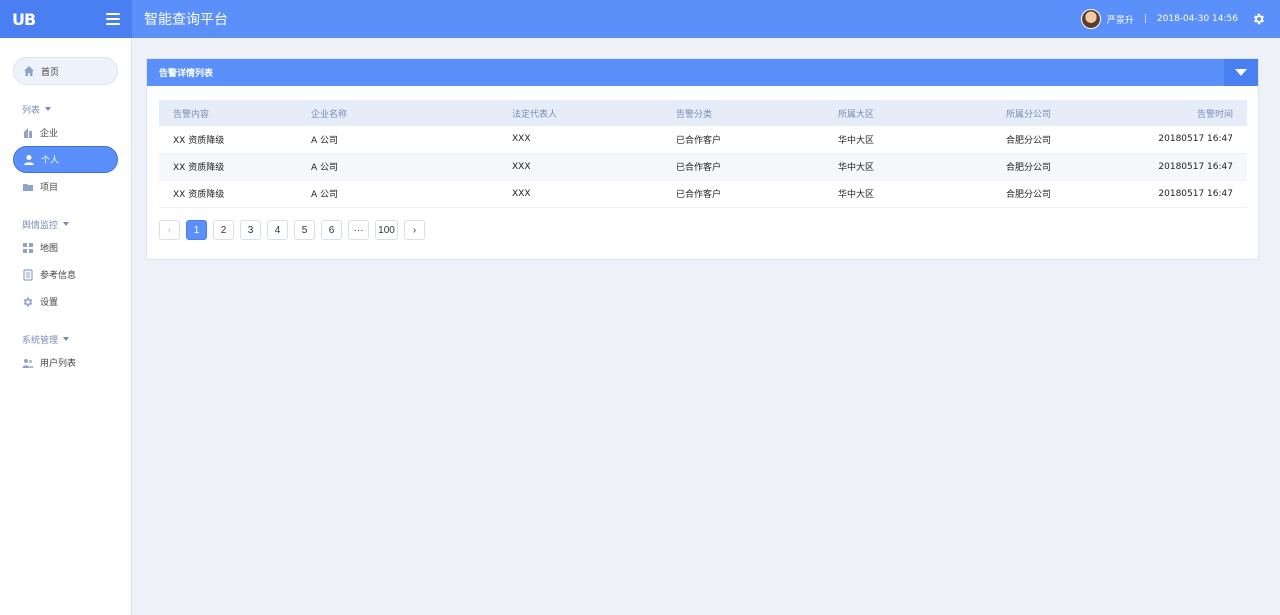 Image resolution: width=1280 pixels, height=615 pixels. What do you see at coordinates (292, 230) in the screenshot?
I see `pagination: ‹ 1 2 3 4 5 6 ··· 100 ›` at bounding box center [292, 230].